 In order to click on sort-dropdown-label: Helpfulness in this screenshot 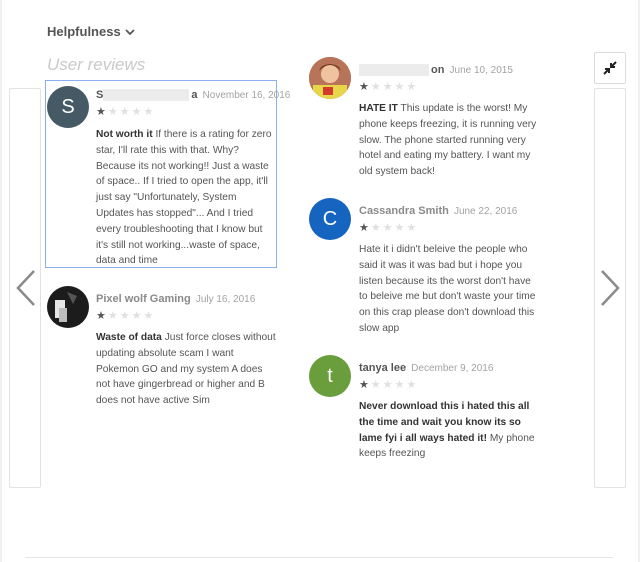, I will do `click(84, 31)`.